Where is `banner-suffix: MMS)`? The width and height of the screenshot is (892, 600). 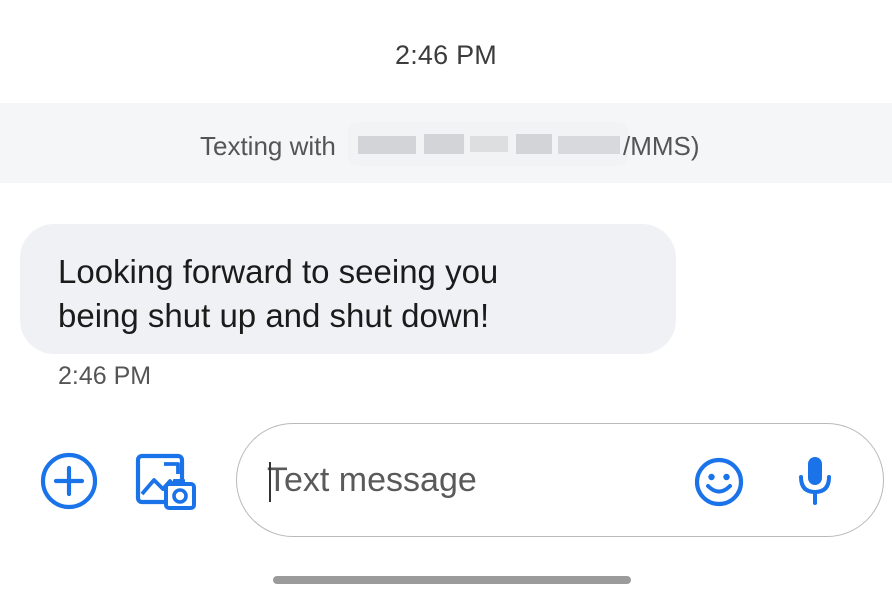
banner-suffix: MMS) is located at coordinates (665, 146).